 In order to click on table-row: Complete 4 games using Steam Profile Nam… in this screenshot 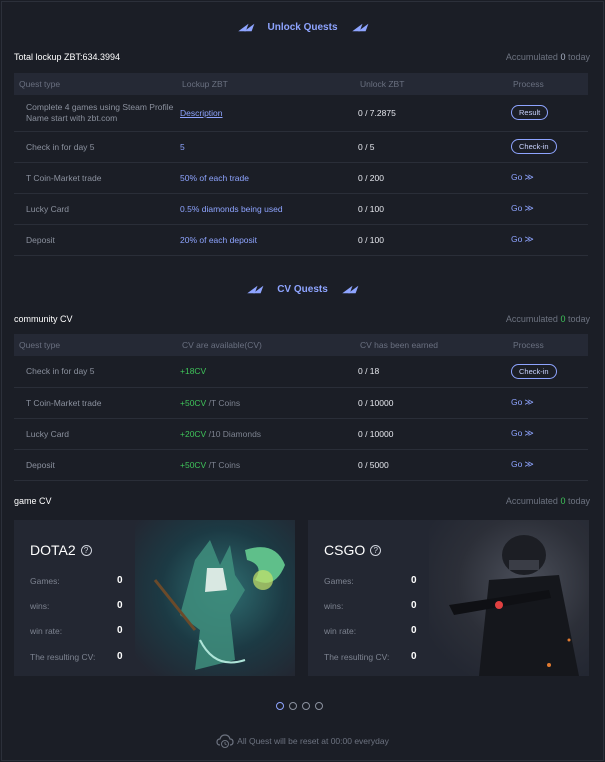, I will do `click(301, 113)`.